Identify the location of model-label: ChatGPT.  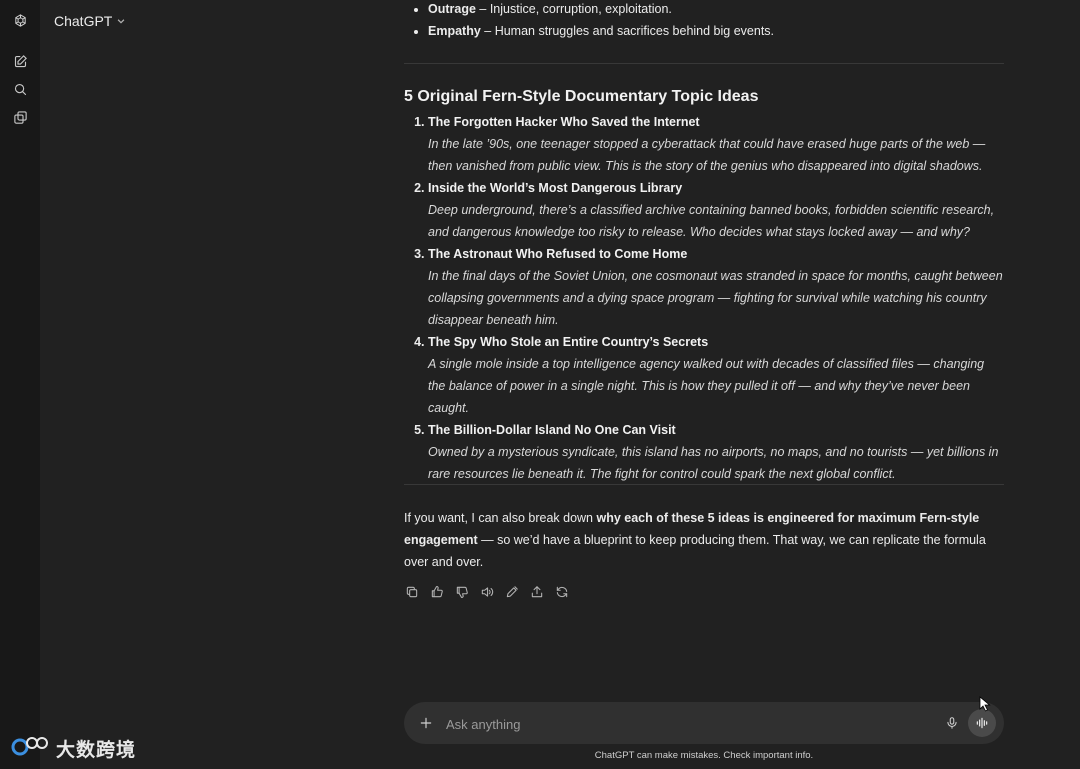
(83, 21).